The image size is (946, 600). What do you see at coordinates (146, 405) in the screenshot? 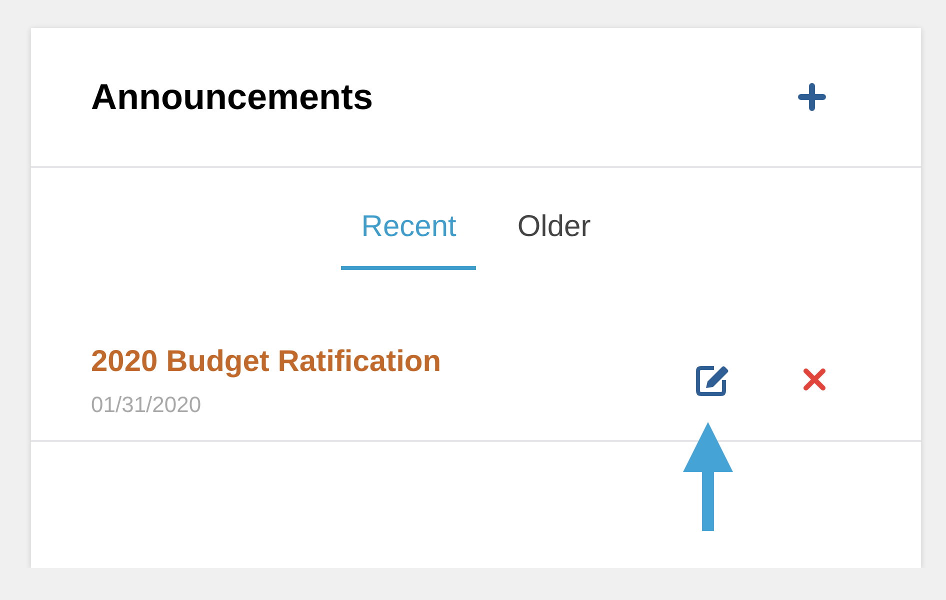
I see `announcement-date: 01/31/2020` at bounding box center [146, 405].